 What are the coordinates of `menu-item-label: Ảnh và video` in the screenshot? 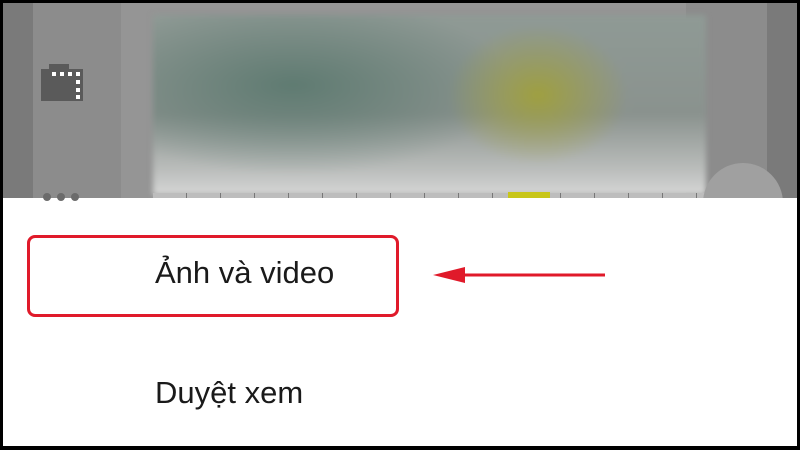 It's located at (245, 272).